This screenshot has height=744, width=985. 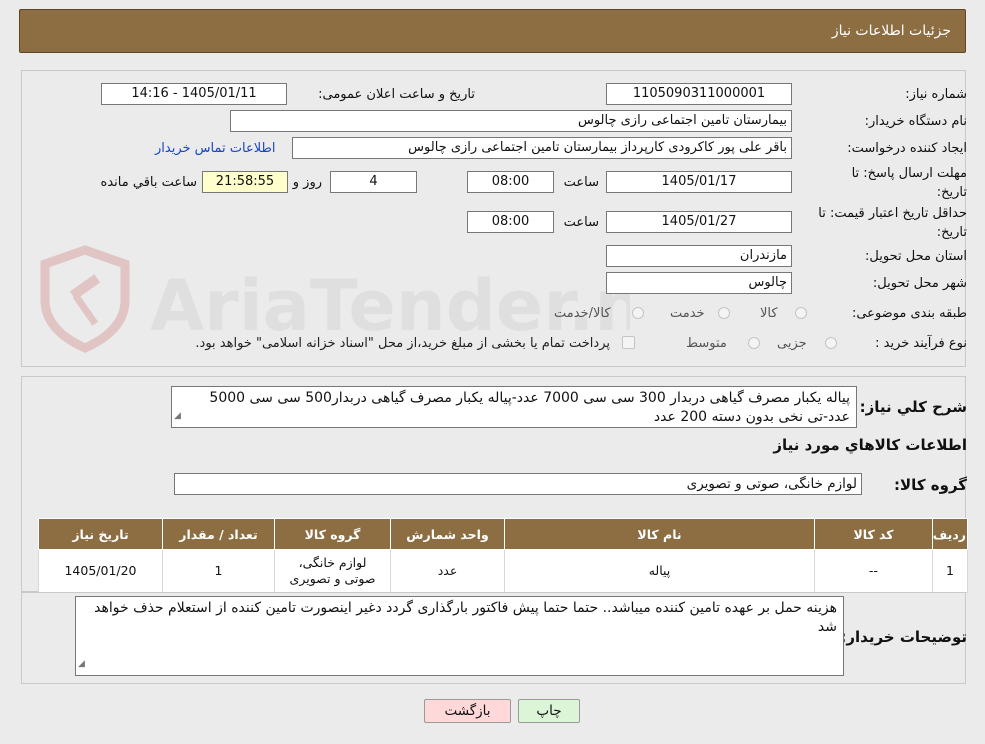 I want to click on days-remaining-field: 4, so click(x=373, y=182).